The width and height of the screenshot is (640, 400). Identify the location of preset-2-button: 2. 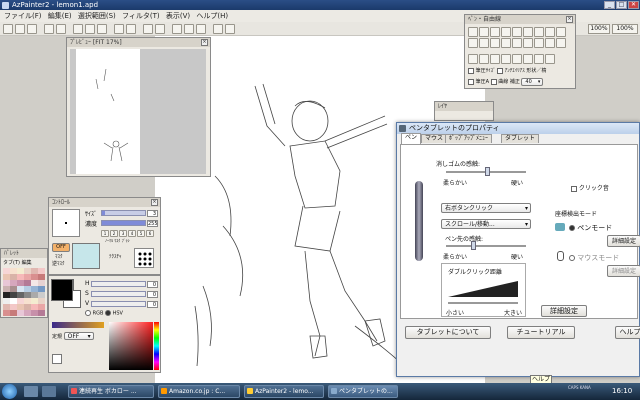
(114, 233).